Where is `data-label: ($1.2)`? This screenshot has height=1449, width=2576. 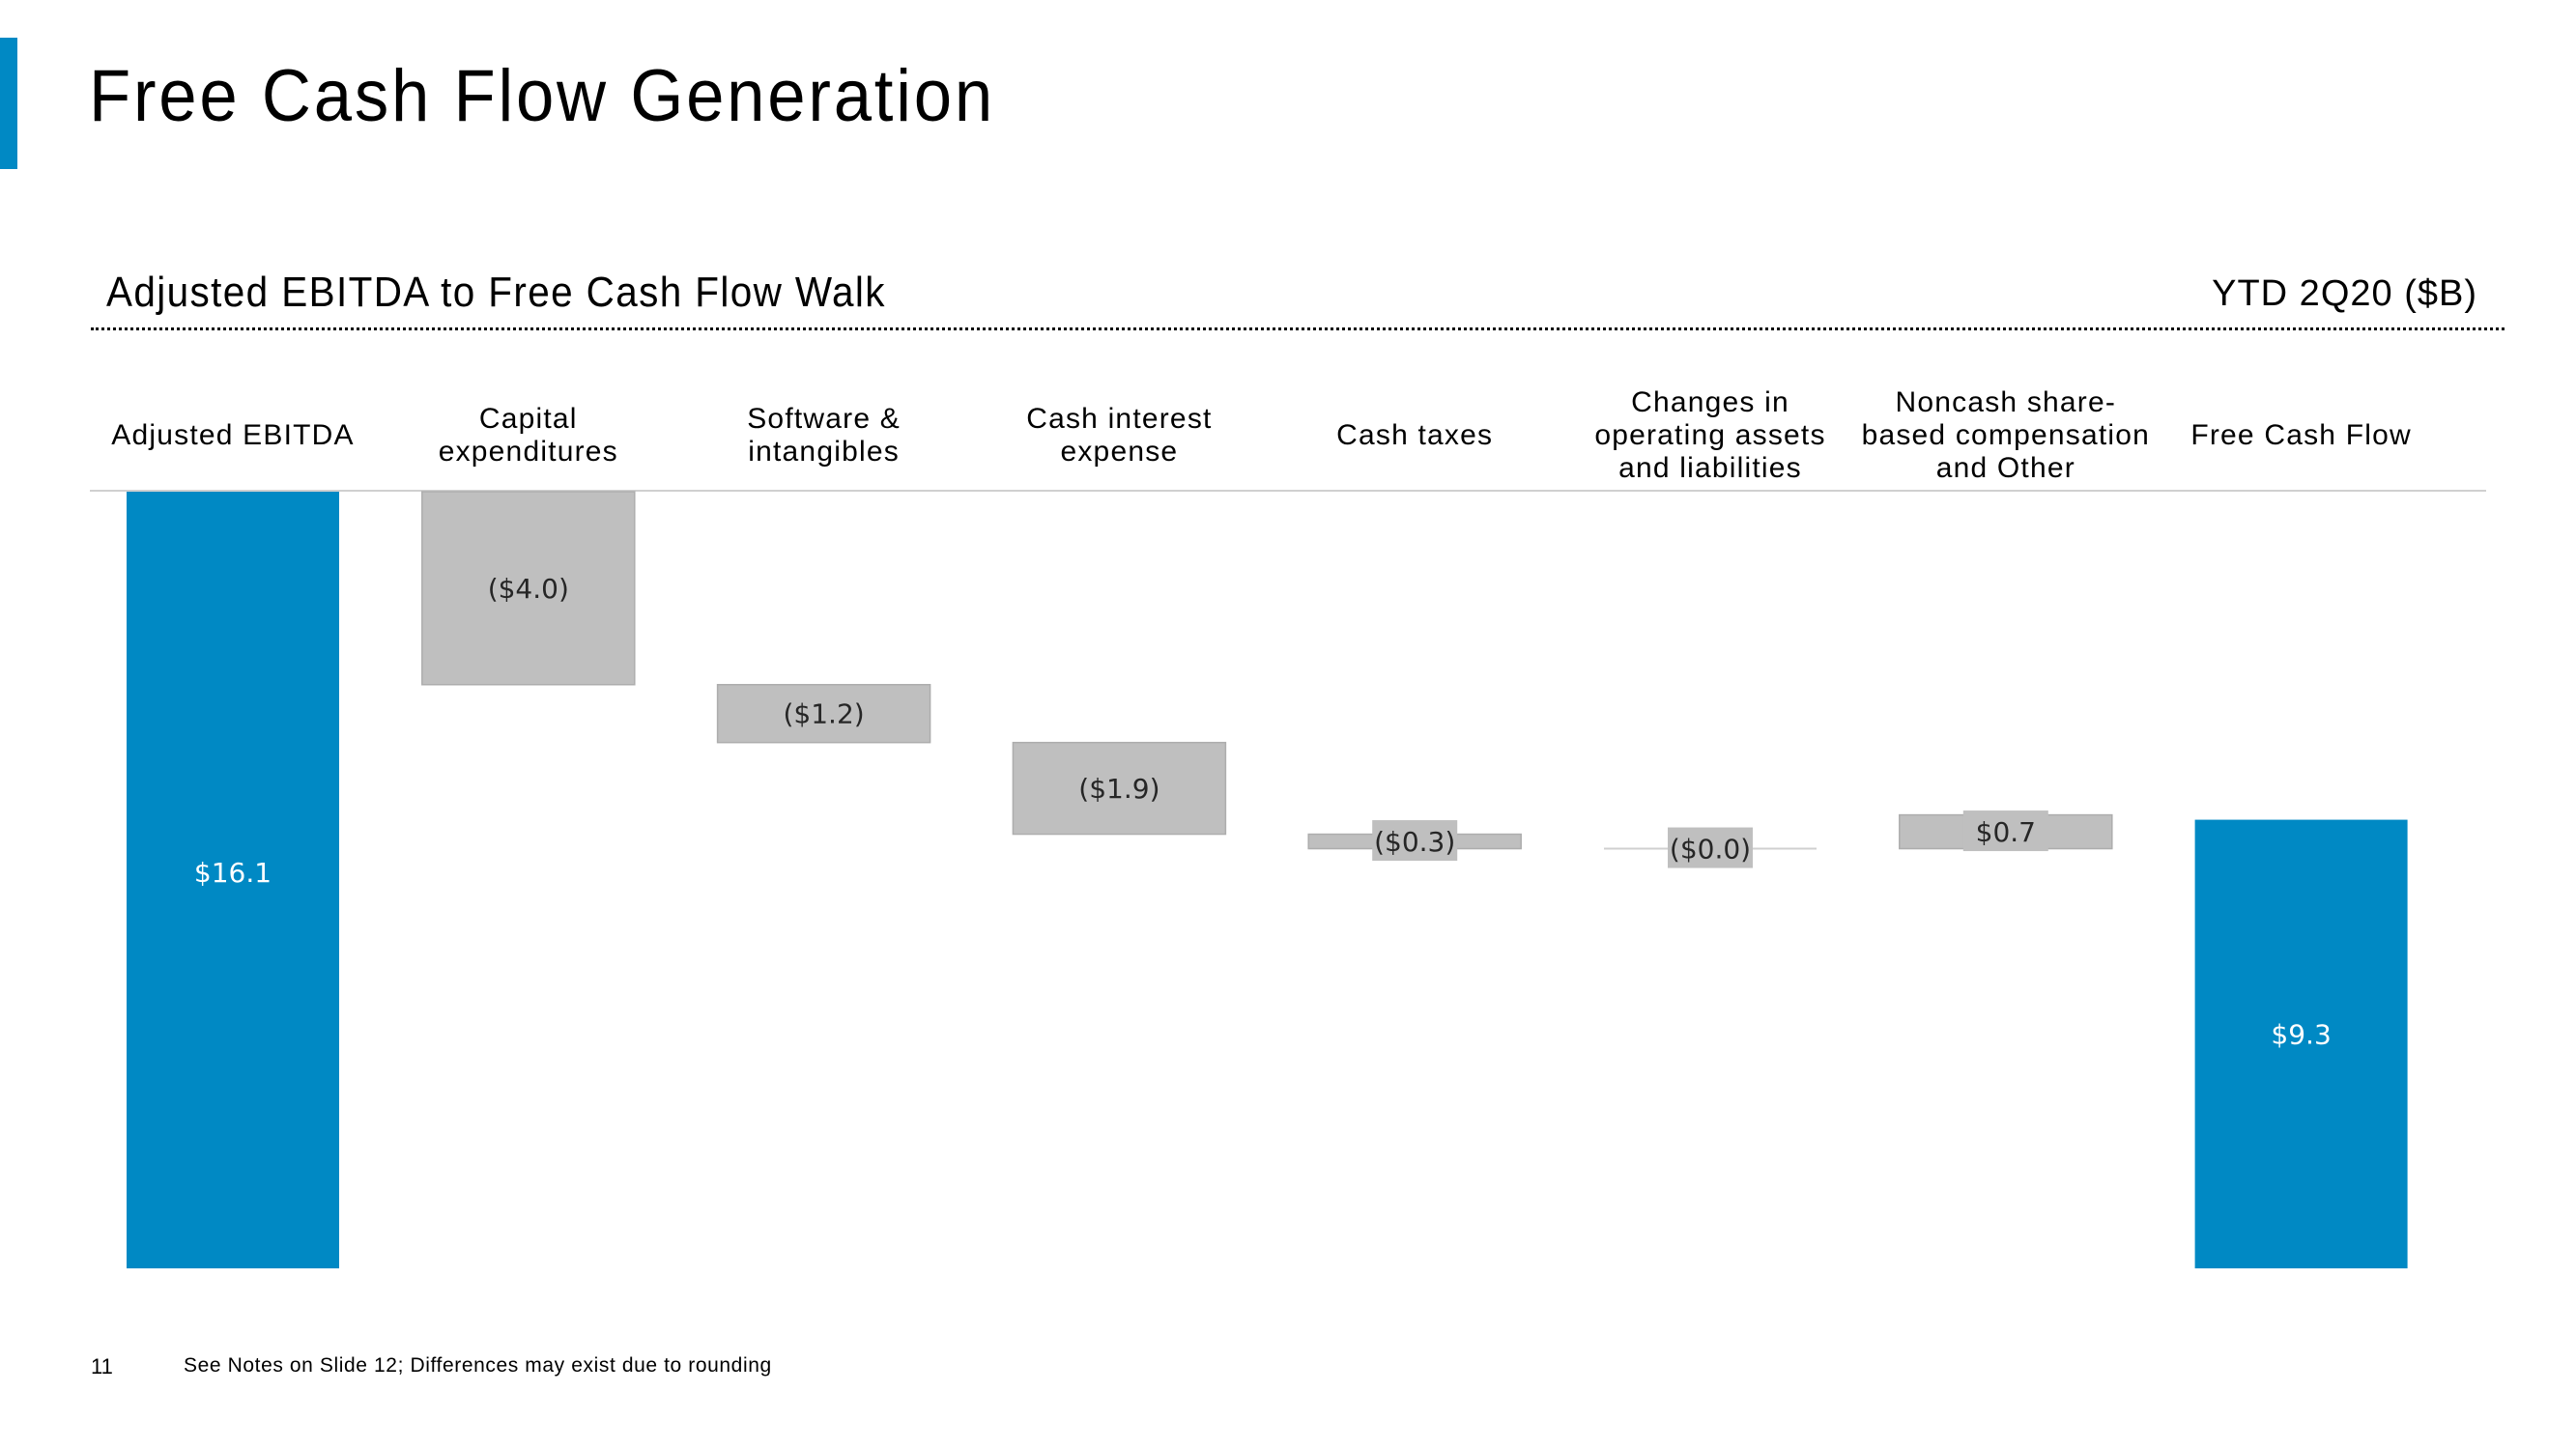
data-label: ($1.2) is located at coordinates (824, 714).